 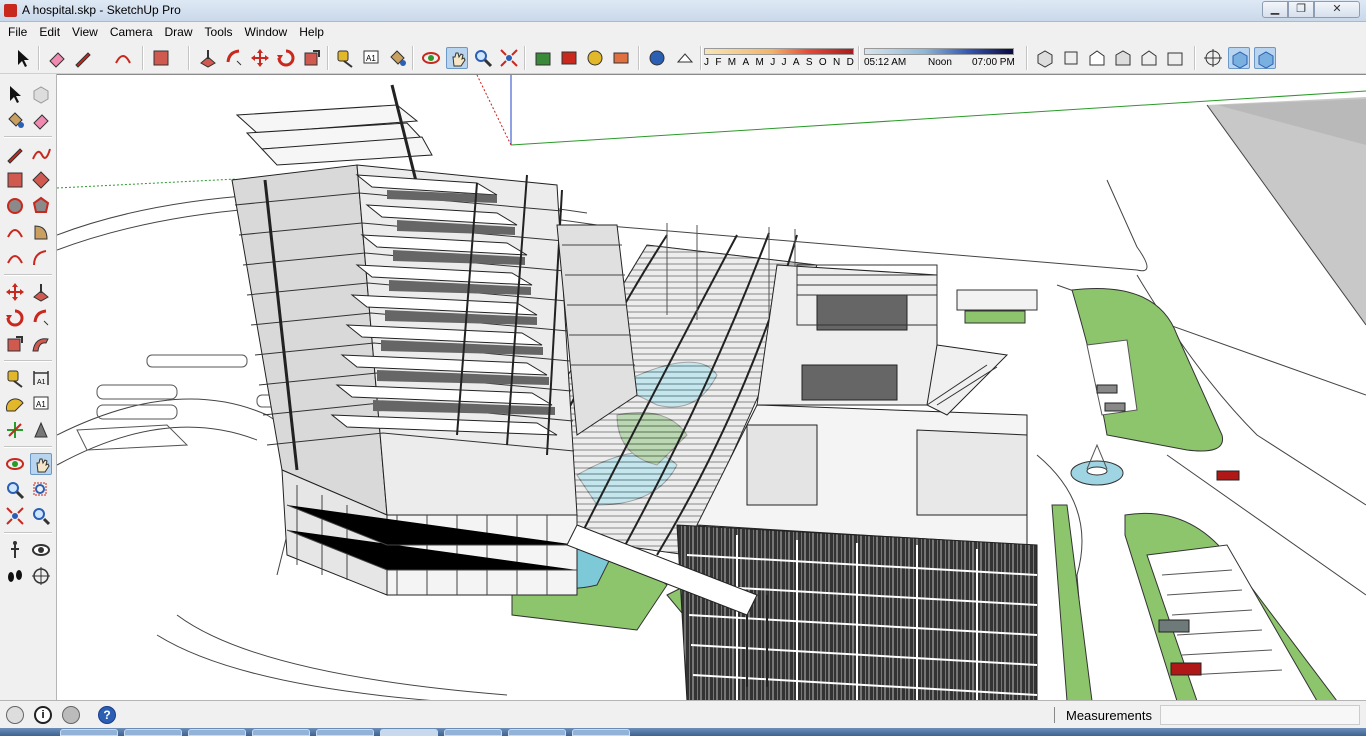 I want to click on credits-icon: i, so click(x=43, y=715).